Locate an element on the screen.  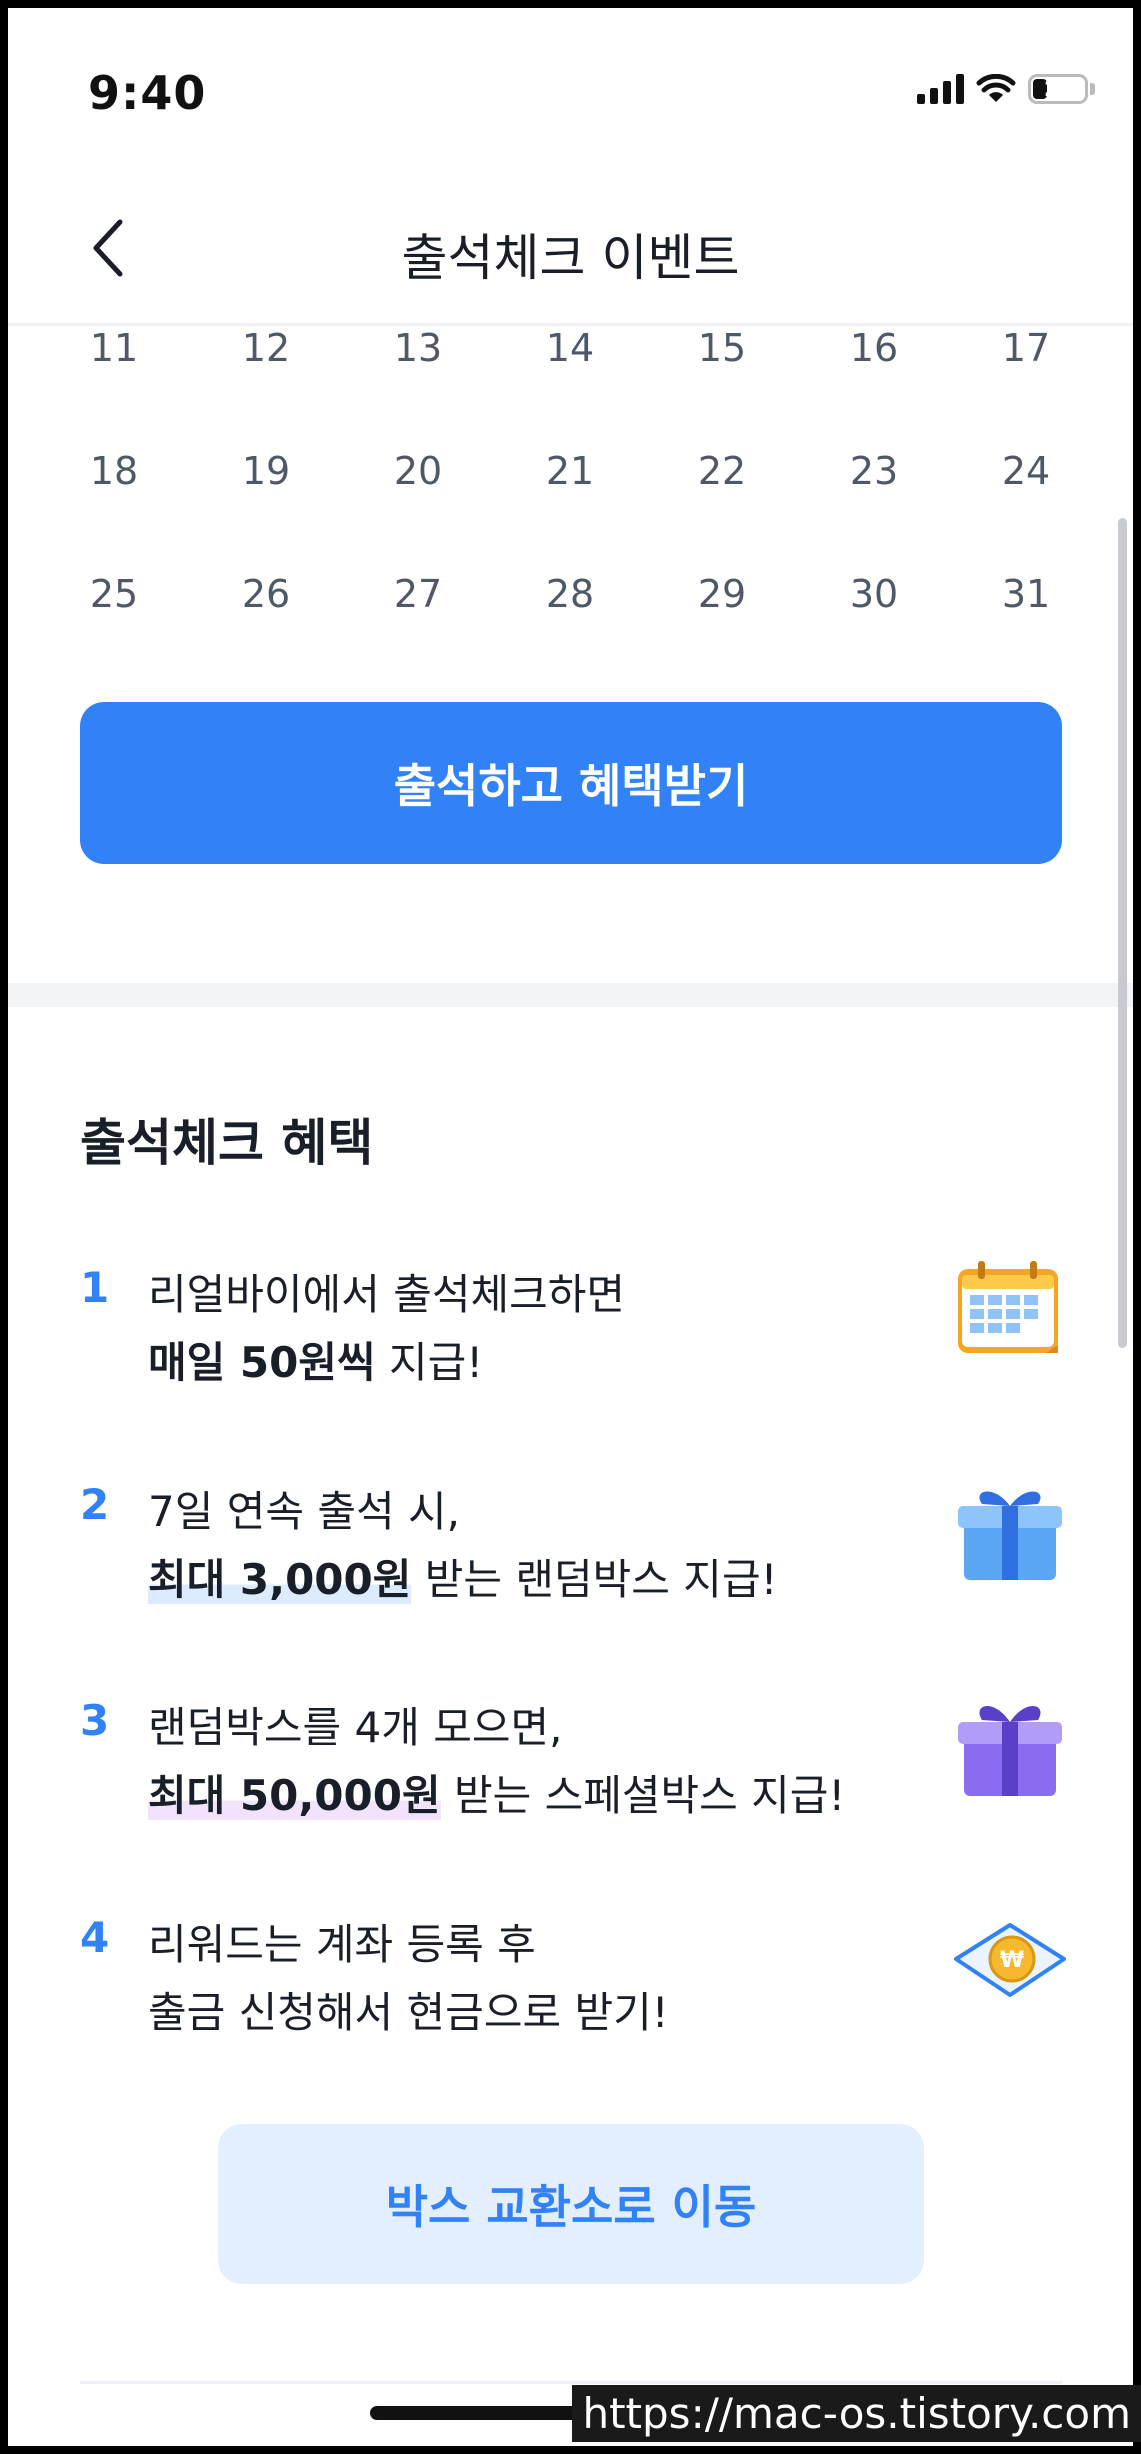
benefit-number: 4 is located at coordinates (95, 1937).